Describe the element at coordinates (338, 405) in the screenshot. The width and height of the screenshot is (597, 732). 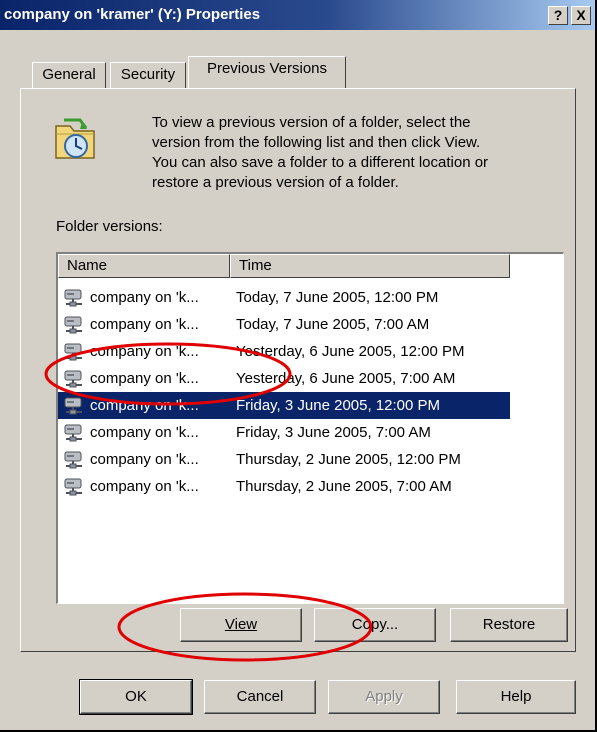
I see `row-time: Friday, 3 June 2005, 12:00 PM` at that location.